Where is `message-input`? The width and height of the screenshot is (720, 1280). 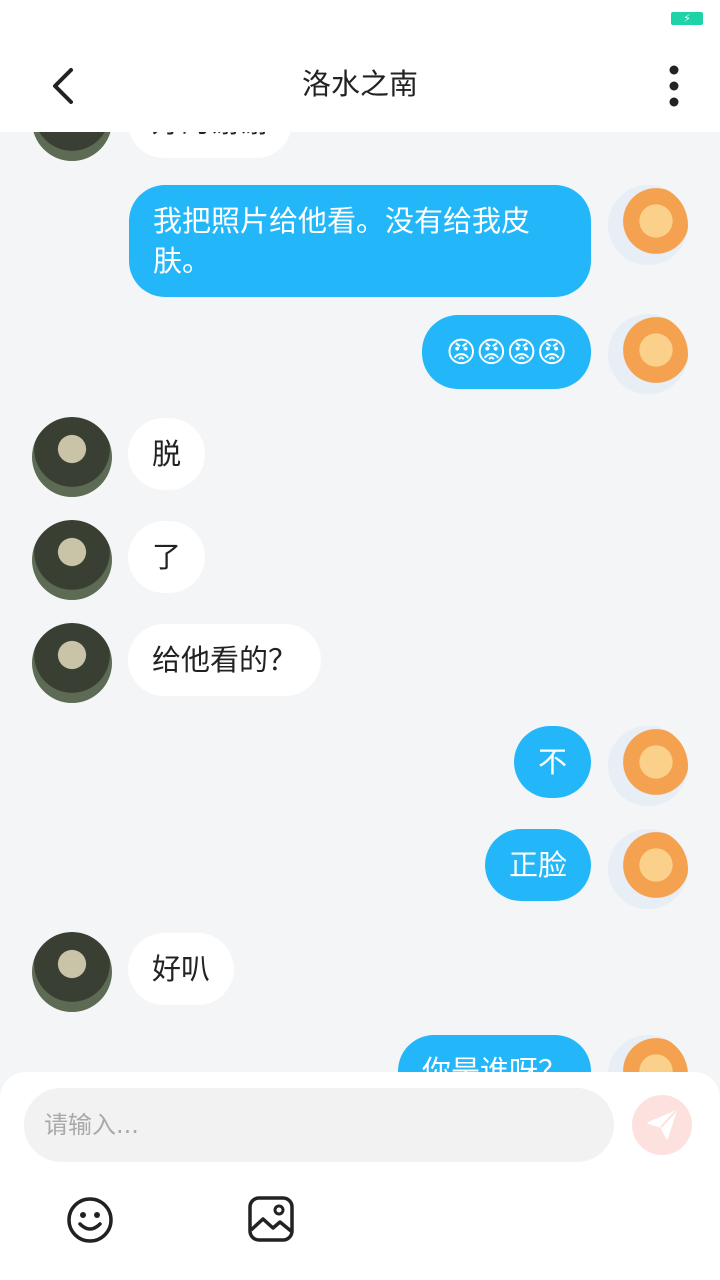
message-input is located at coordinates (319, 1125).